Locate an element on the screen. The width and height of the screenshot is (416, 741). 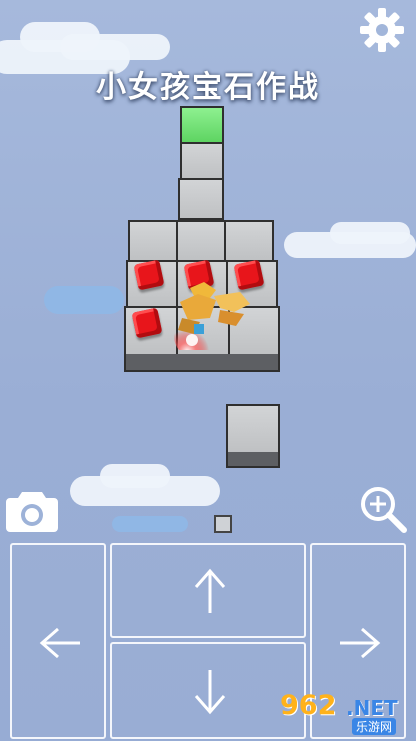
mini-block is located at coordinates (223, 524).